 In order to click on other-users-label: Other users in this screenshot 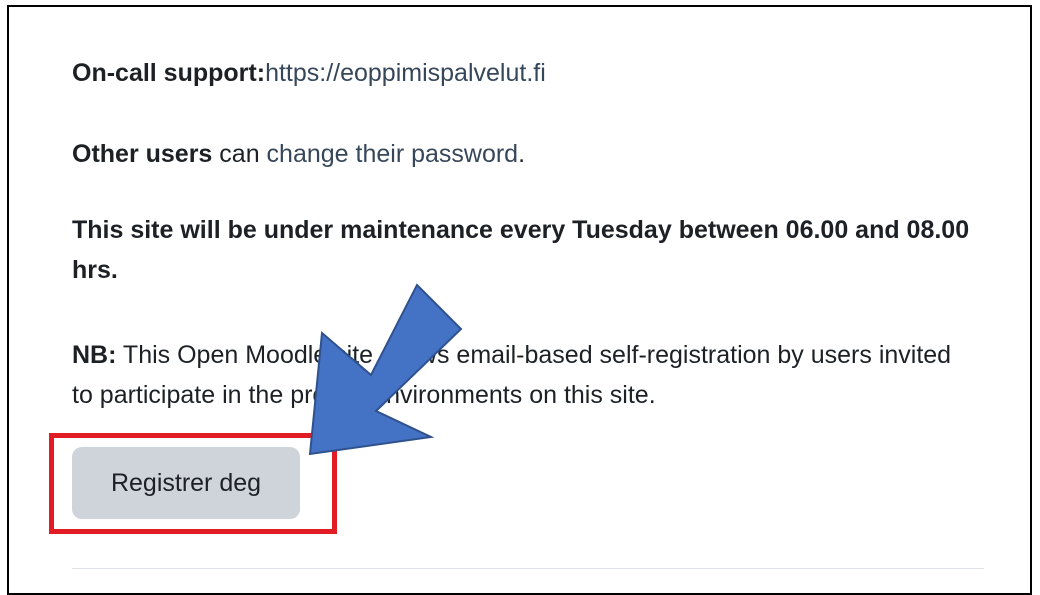, I will do `click(142, 154)`.